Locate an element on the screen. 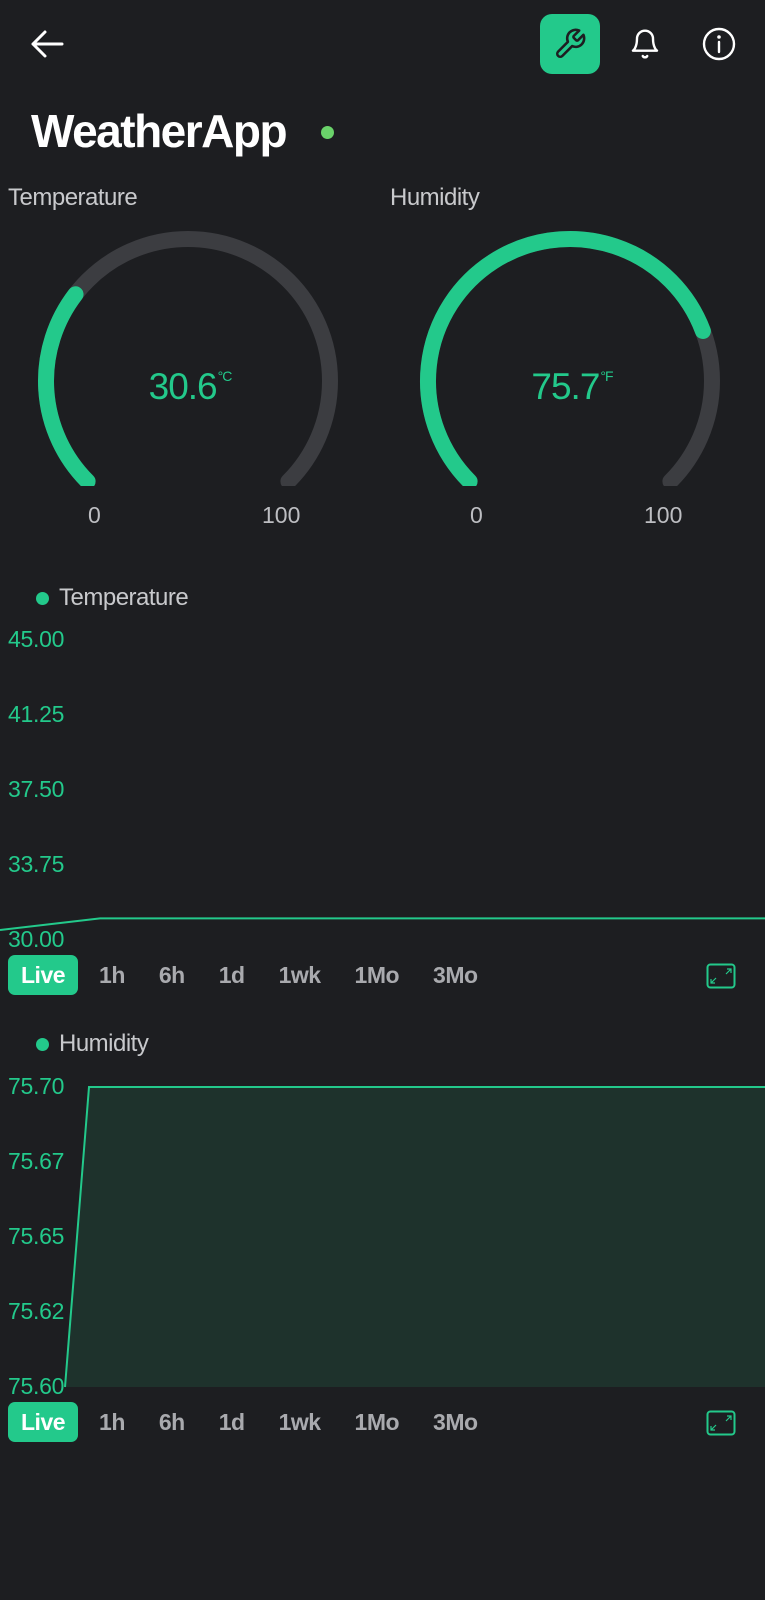 This screenshot has width=765, height=1600. temperature-gauge-value: 30.6°C is located at coordinates (190, 387).